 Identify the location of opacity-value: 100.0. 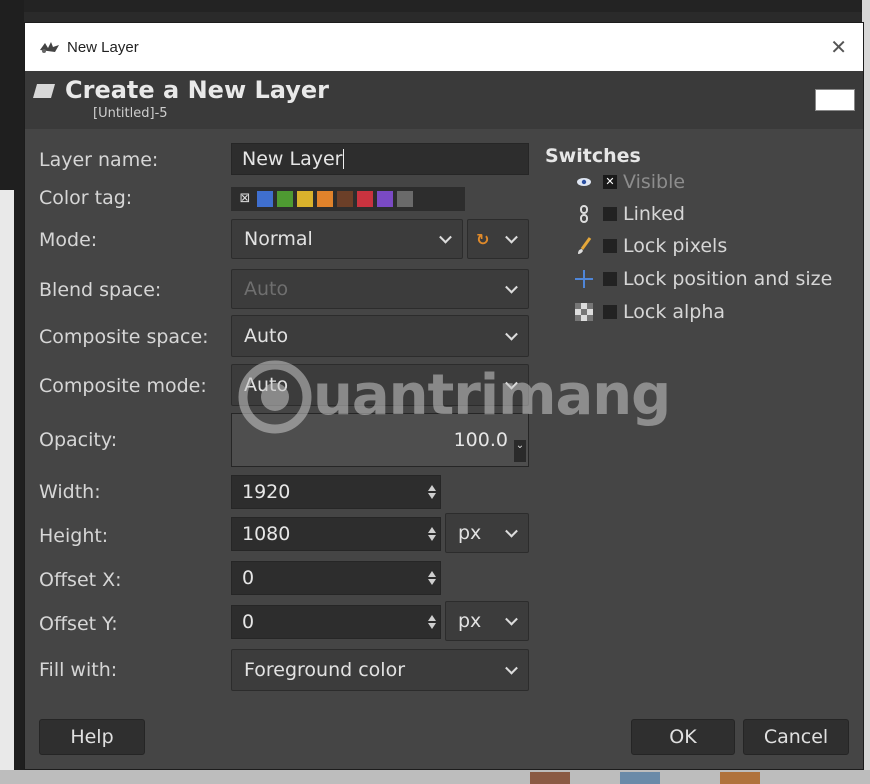
(480, 440).